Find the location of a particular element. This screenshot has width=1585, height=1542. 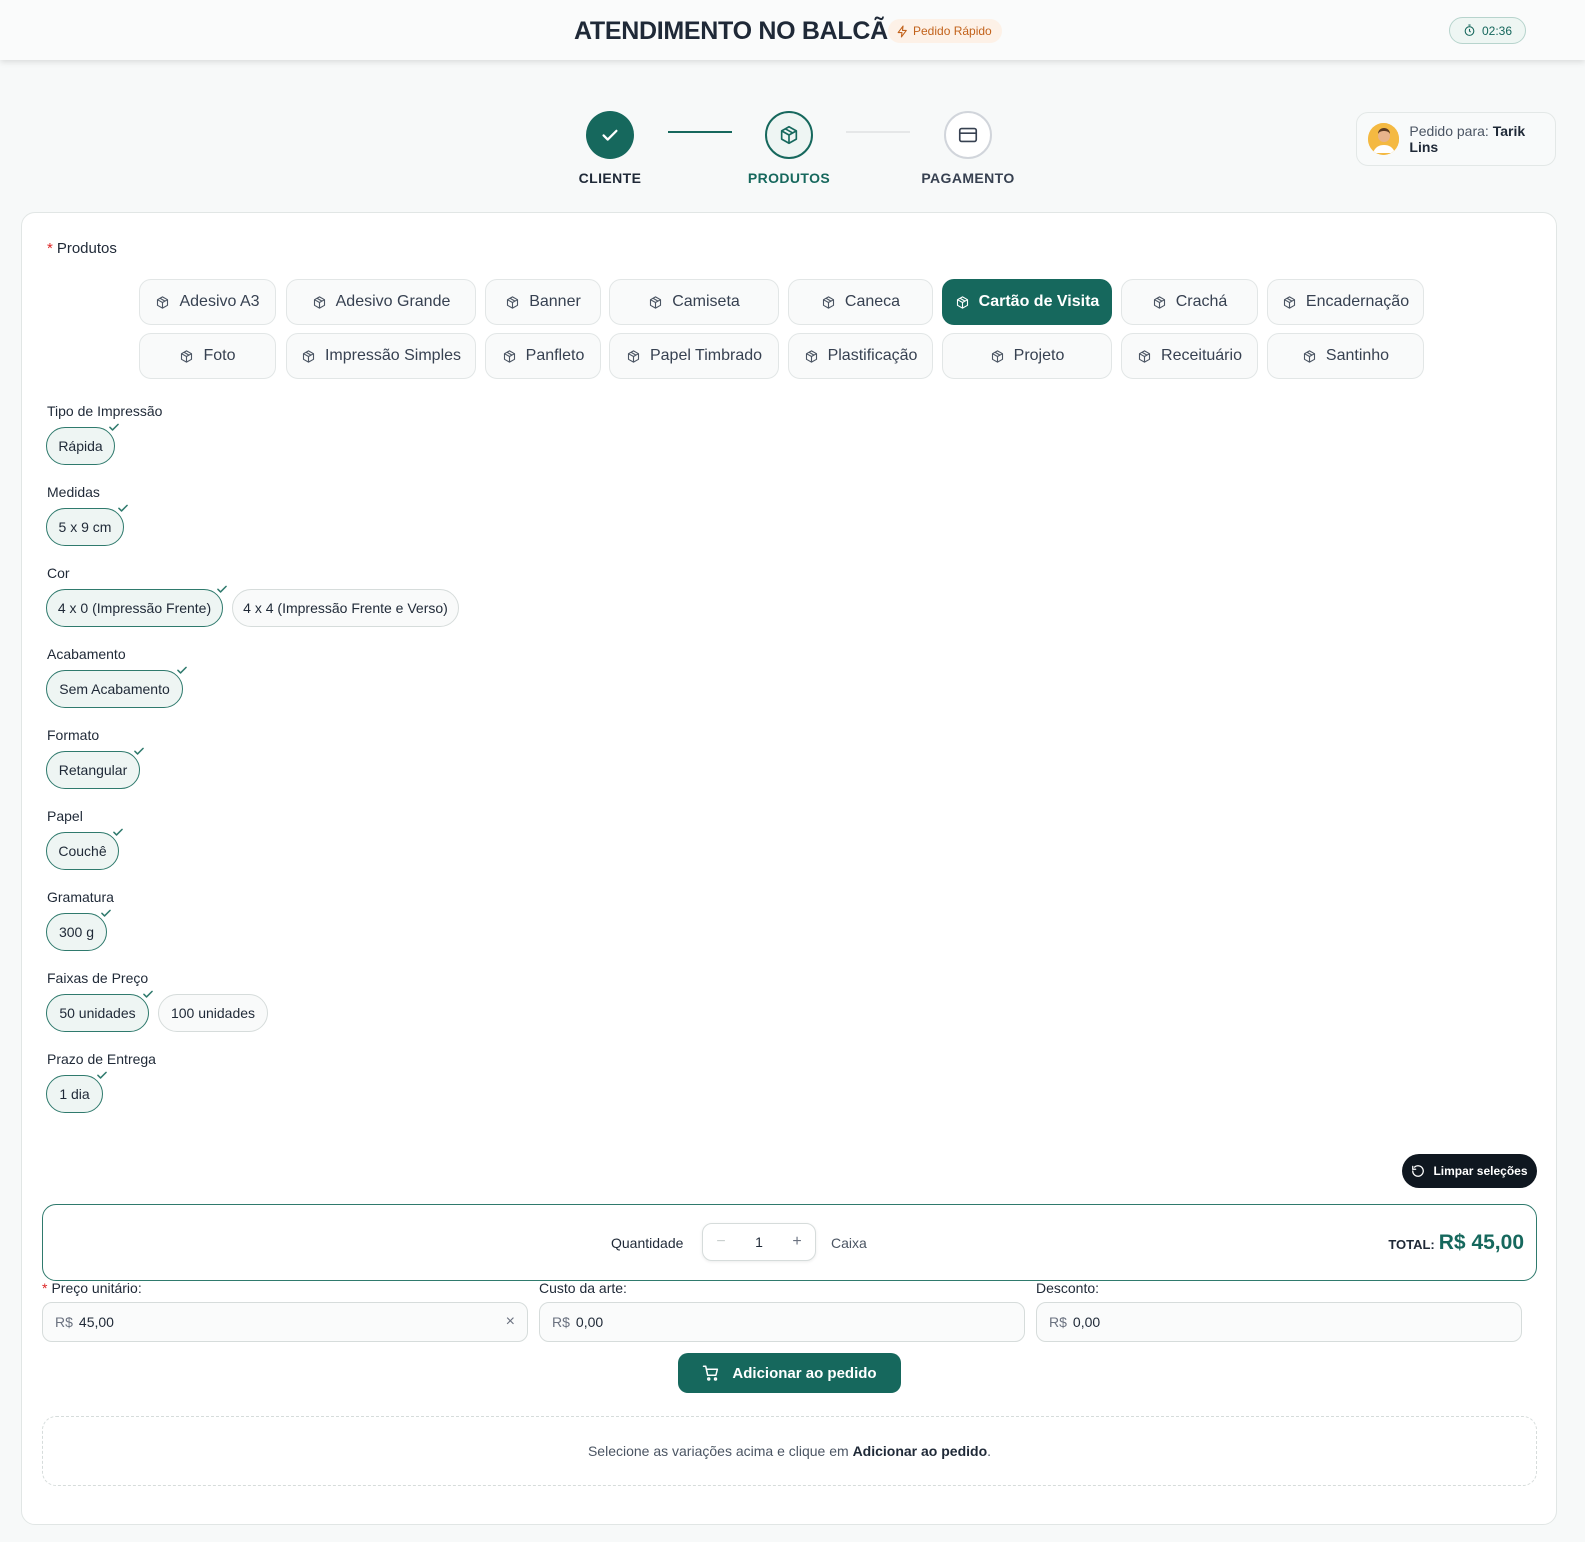

variation-group-label: Acabamento is located at coordinates (86, 654).